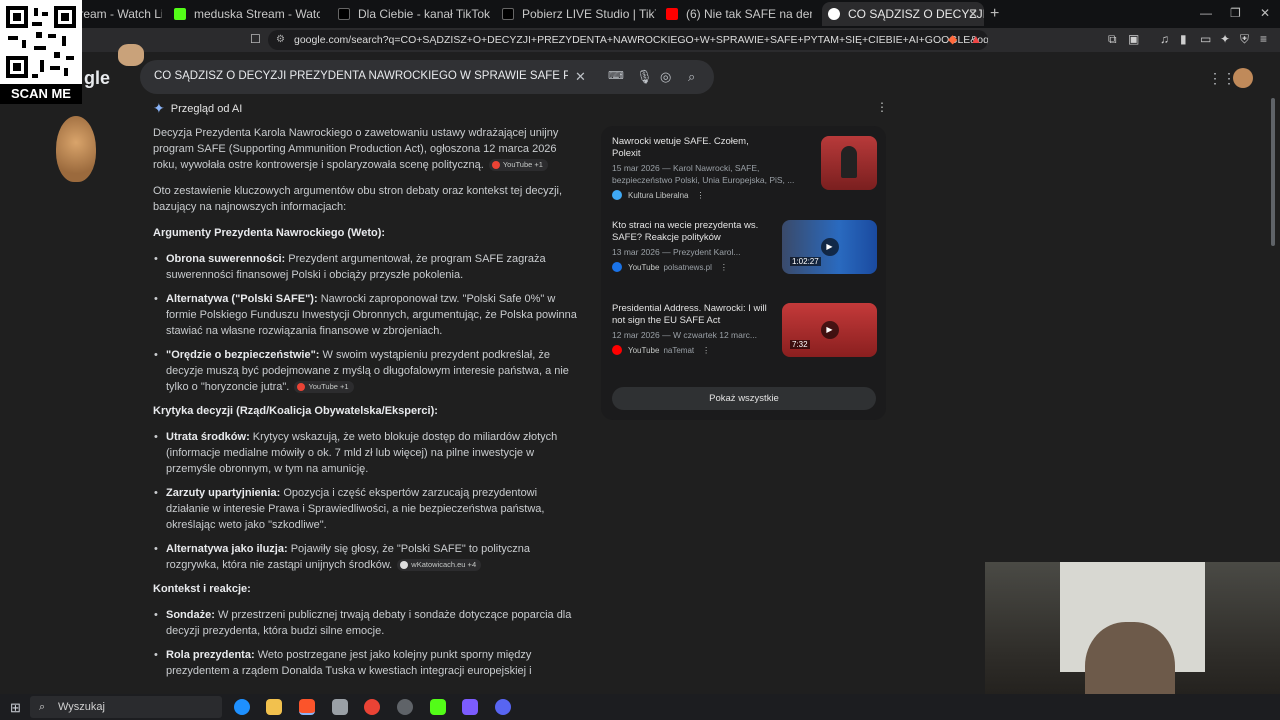 The image size is (1280, 720). I want to click on tab-tiktok-studio: Pobierz LIVE Studio | TikTok, so click(576, 14).